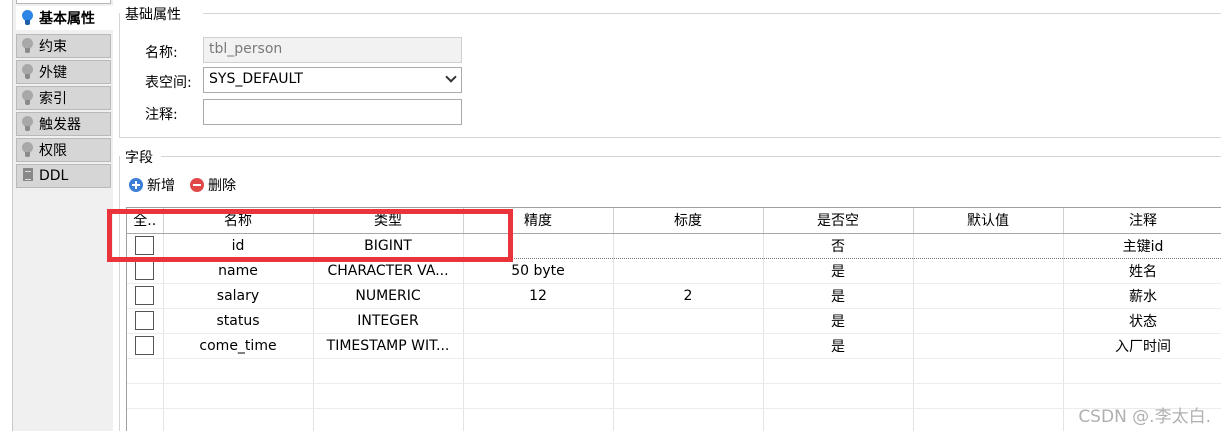 This screenshot has width=1221, height=431. I want to click on cell-comment: 主键id, so click(1142, 245).